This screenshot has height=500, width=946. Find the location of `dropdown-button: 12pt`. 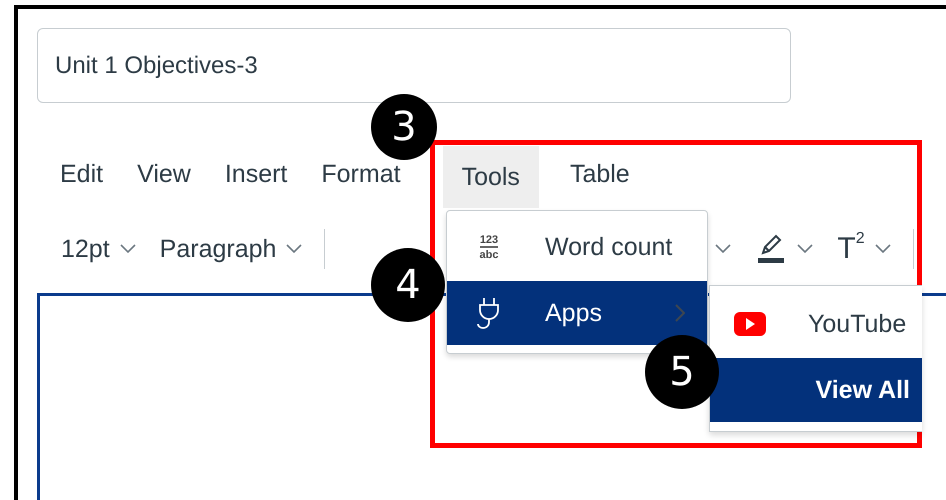

dropdown-button: 12pt is located at coordinates (98, 249).